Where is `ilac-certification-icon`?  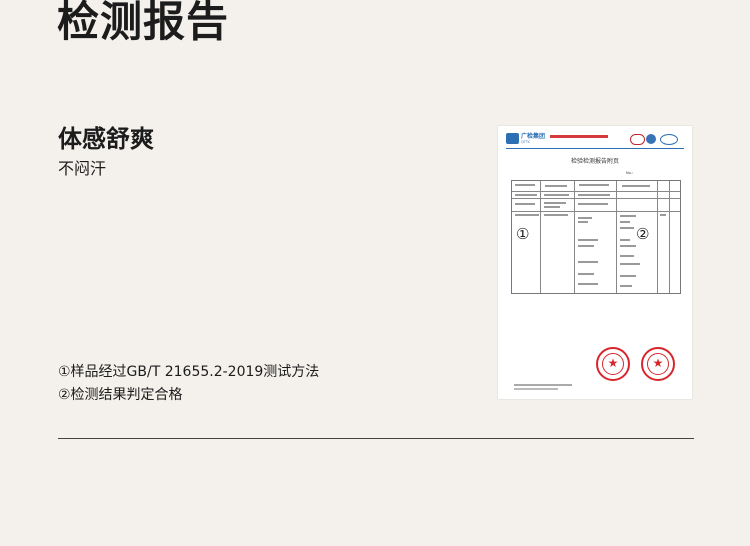
ilac-certification-icon is located at coordinates (651, 139).